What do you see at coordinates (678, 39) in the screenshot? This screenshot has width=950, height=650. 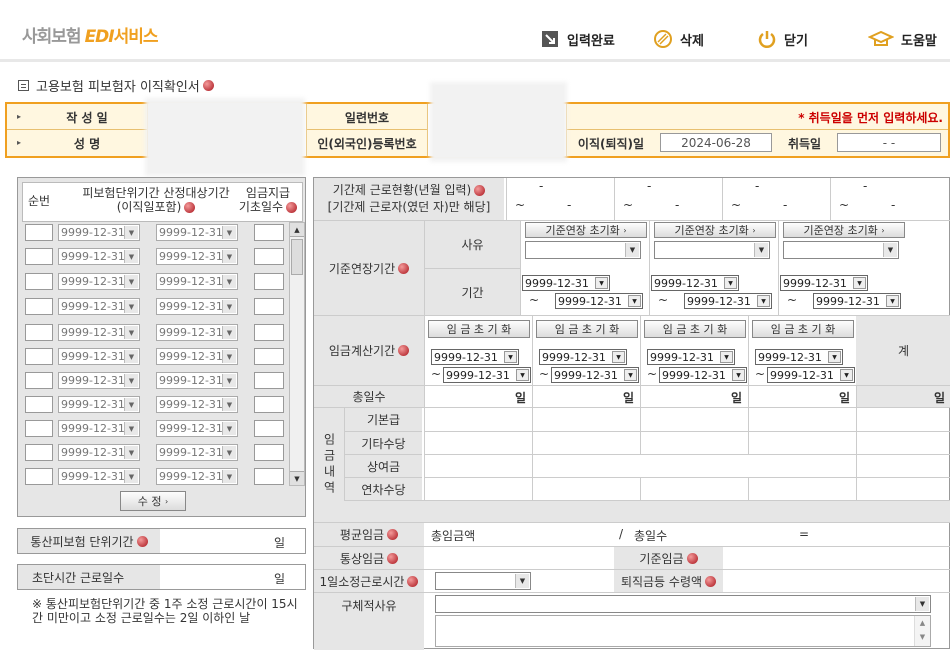 I see `delete-button: 삭제` at bounding box center [678, 39].